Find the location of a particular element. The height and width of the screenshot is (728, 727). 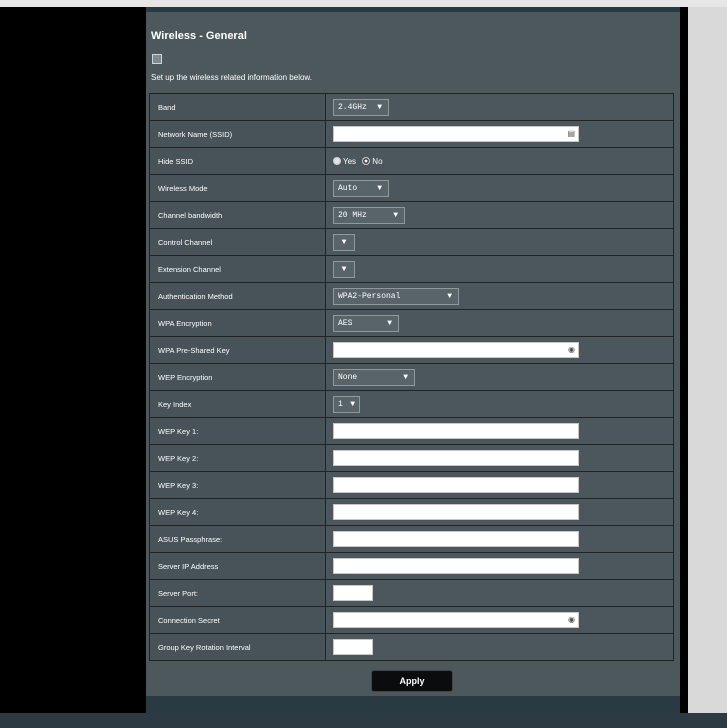

row-wep-encryption: WEP Encryption None ▼ is located at coordinates (411, 377).